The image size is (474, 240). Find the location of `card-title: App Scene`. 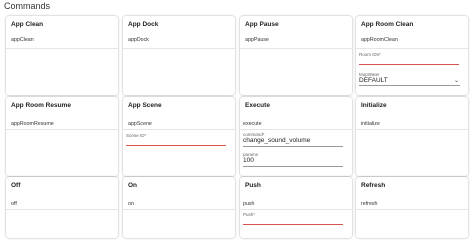

card-title: App Scene is located at coordinates (179, 105).